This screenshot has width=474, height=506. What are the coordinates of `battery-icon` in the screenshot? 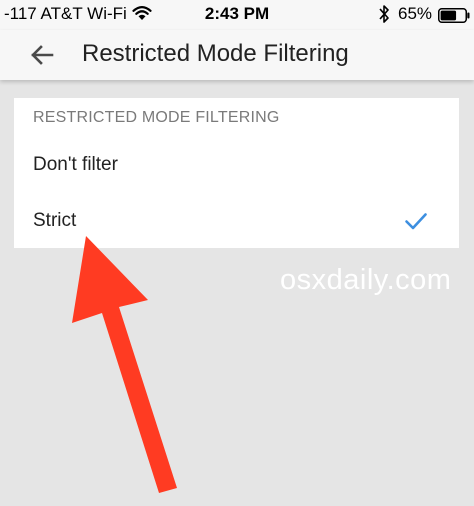 It's located at (454, 15).